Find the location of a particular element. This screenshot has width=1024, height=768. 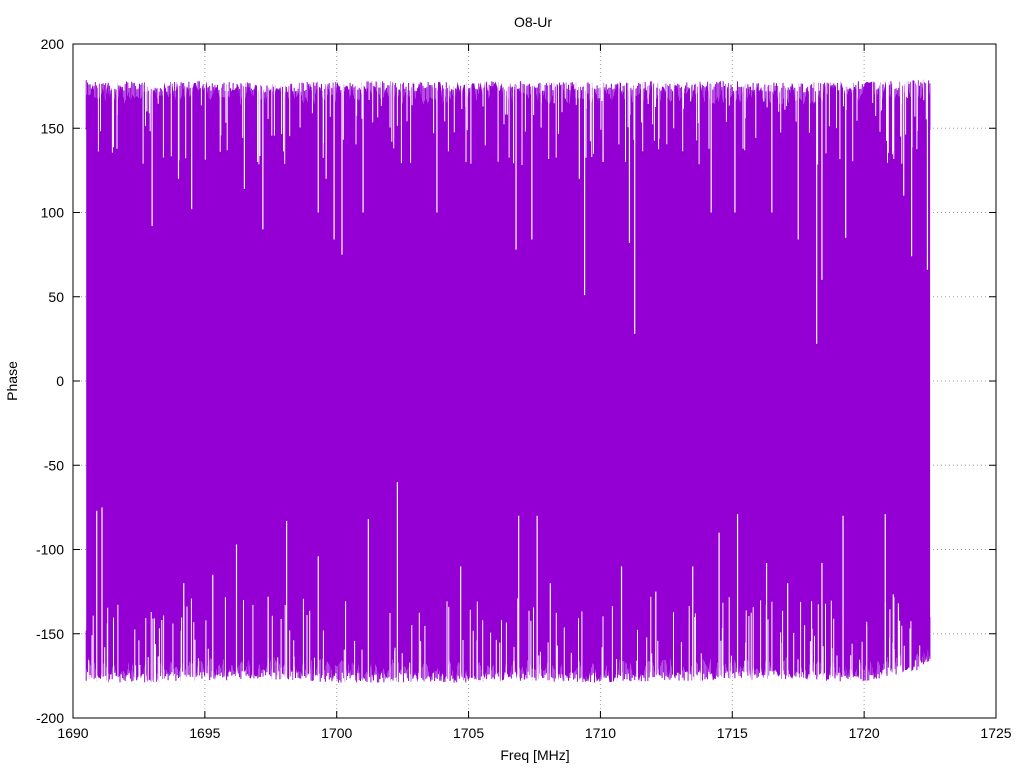

y-axis-title: Phase is located at coordinates (12, 381).